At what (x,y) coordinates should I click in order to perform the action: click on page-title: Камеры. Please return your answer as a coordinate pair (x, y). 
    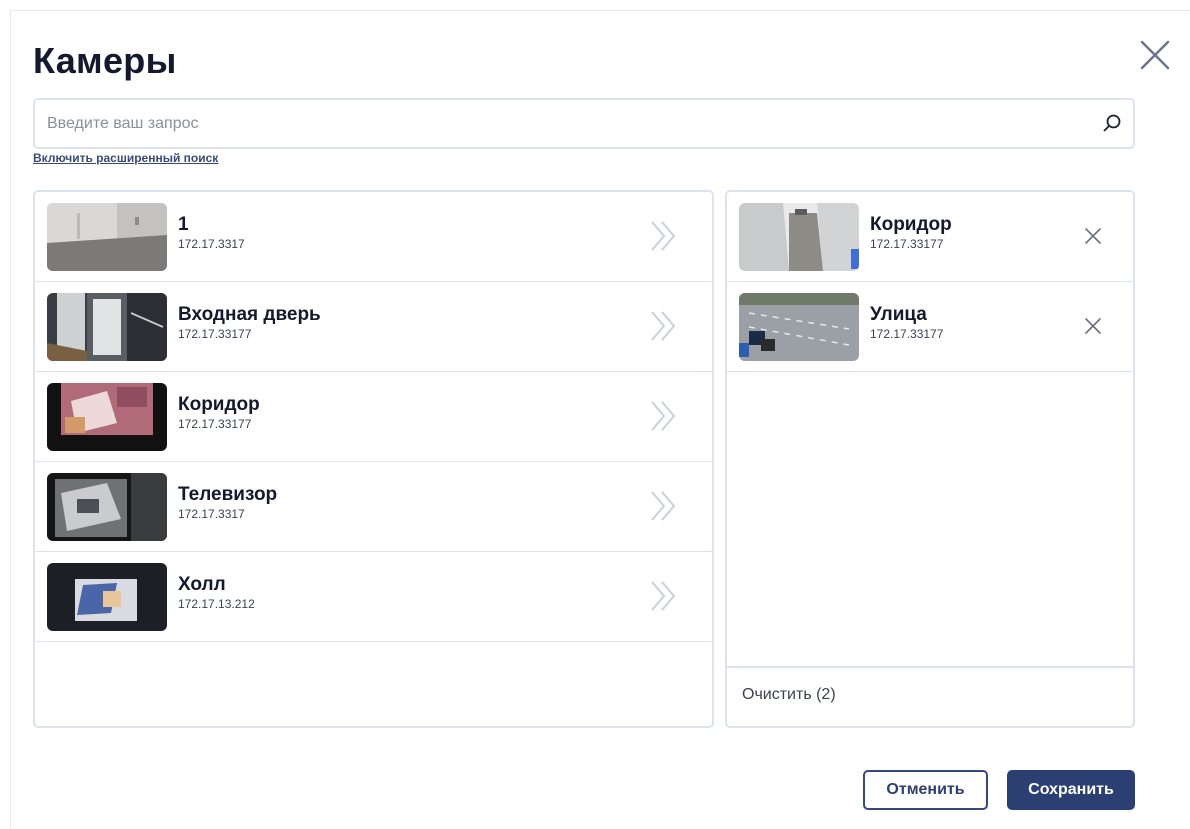
    Looking at the image, I should click on (105, 60).